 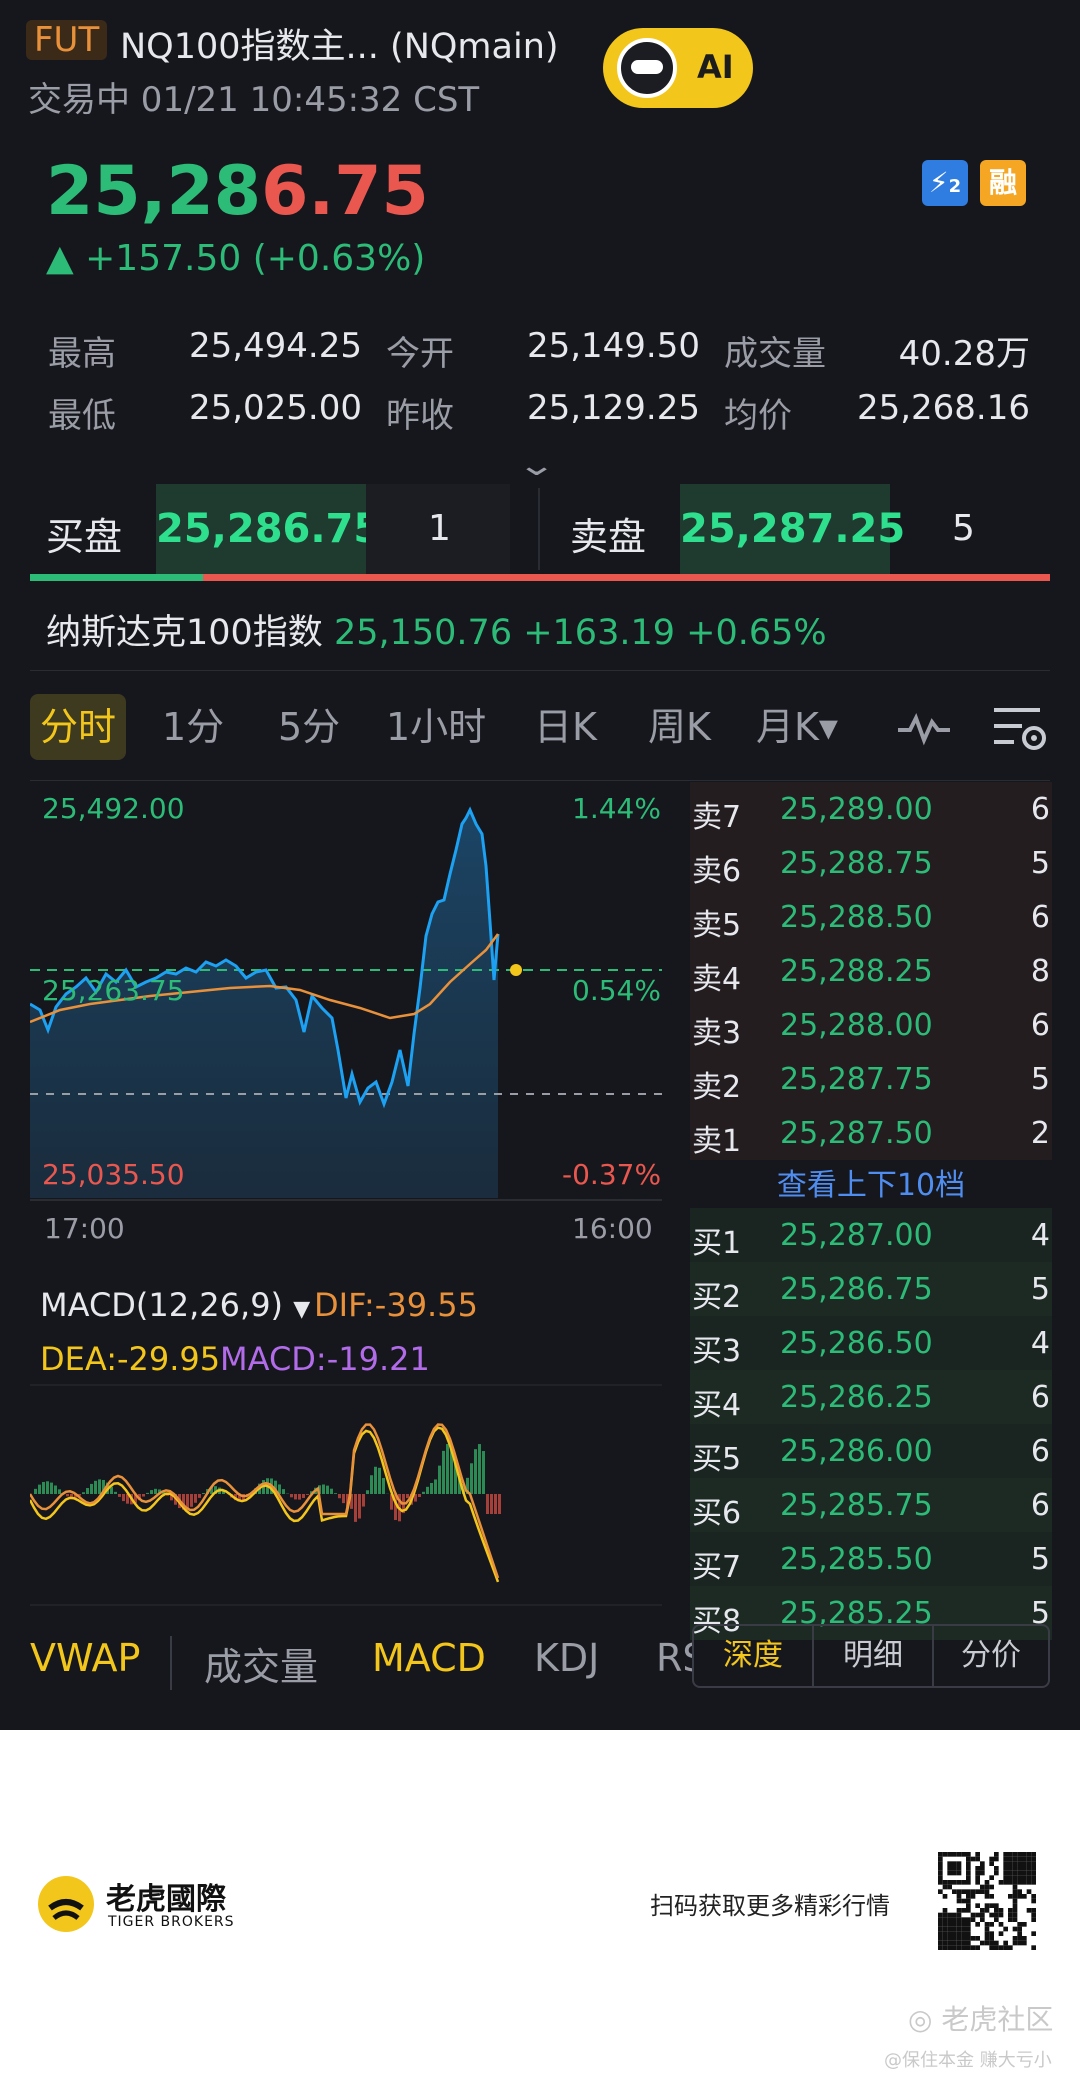 What do you see at coordinates (1003, 183) in the screenshot?
I see `margin-badge-icon: 融` at bounding box center [1003, 183].